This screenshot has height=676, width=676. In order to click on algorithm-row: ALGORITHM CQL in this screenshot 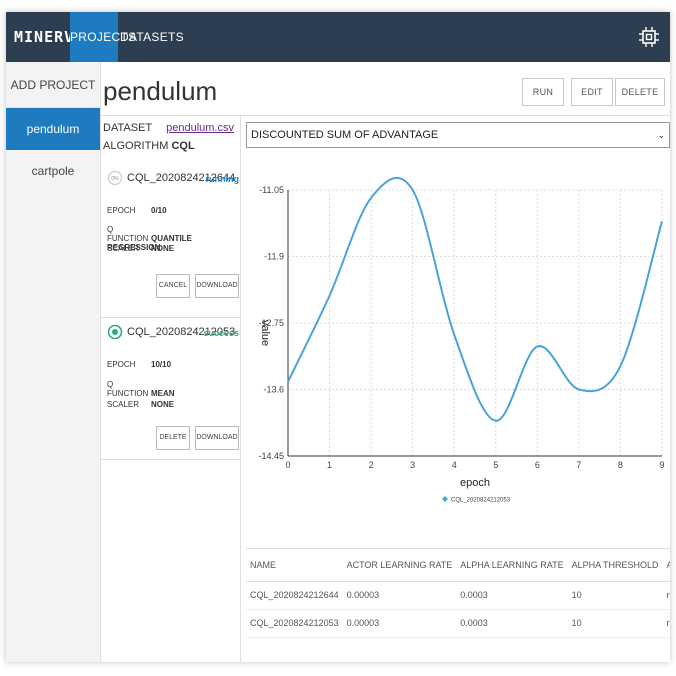, I will do `click(149, 146)`.